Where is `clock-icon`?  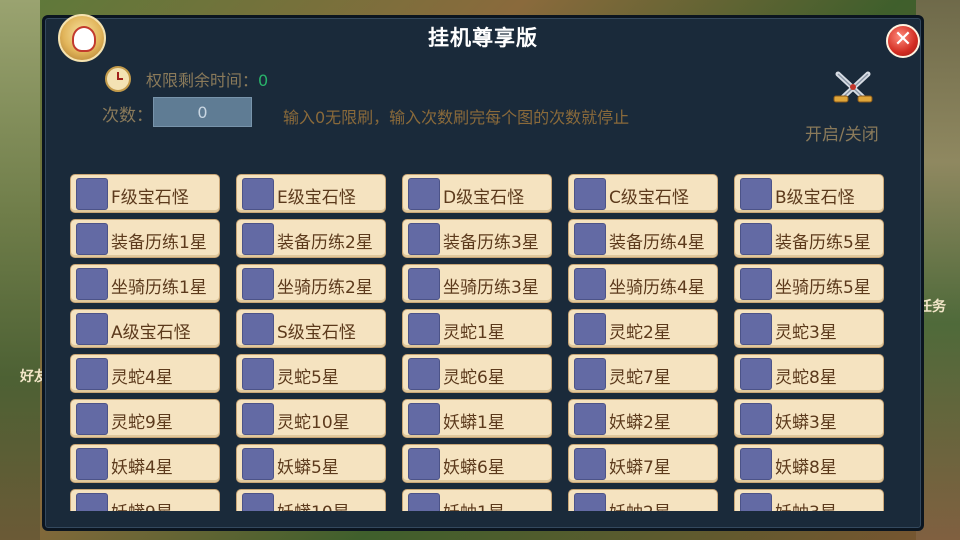 clock-icon is located at coordinates (118, 79).